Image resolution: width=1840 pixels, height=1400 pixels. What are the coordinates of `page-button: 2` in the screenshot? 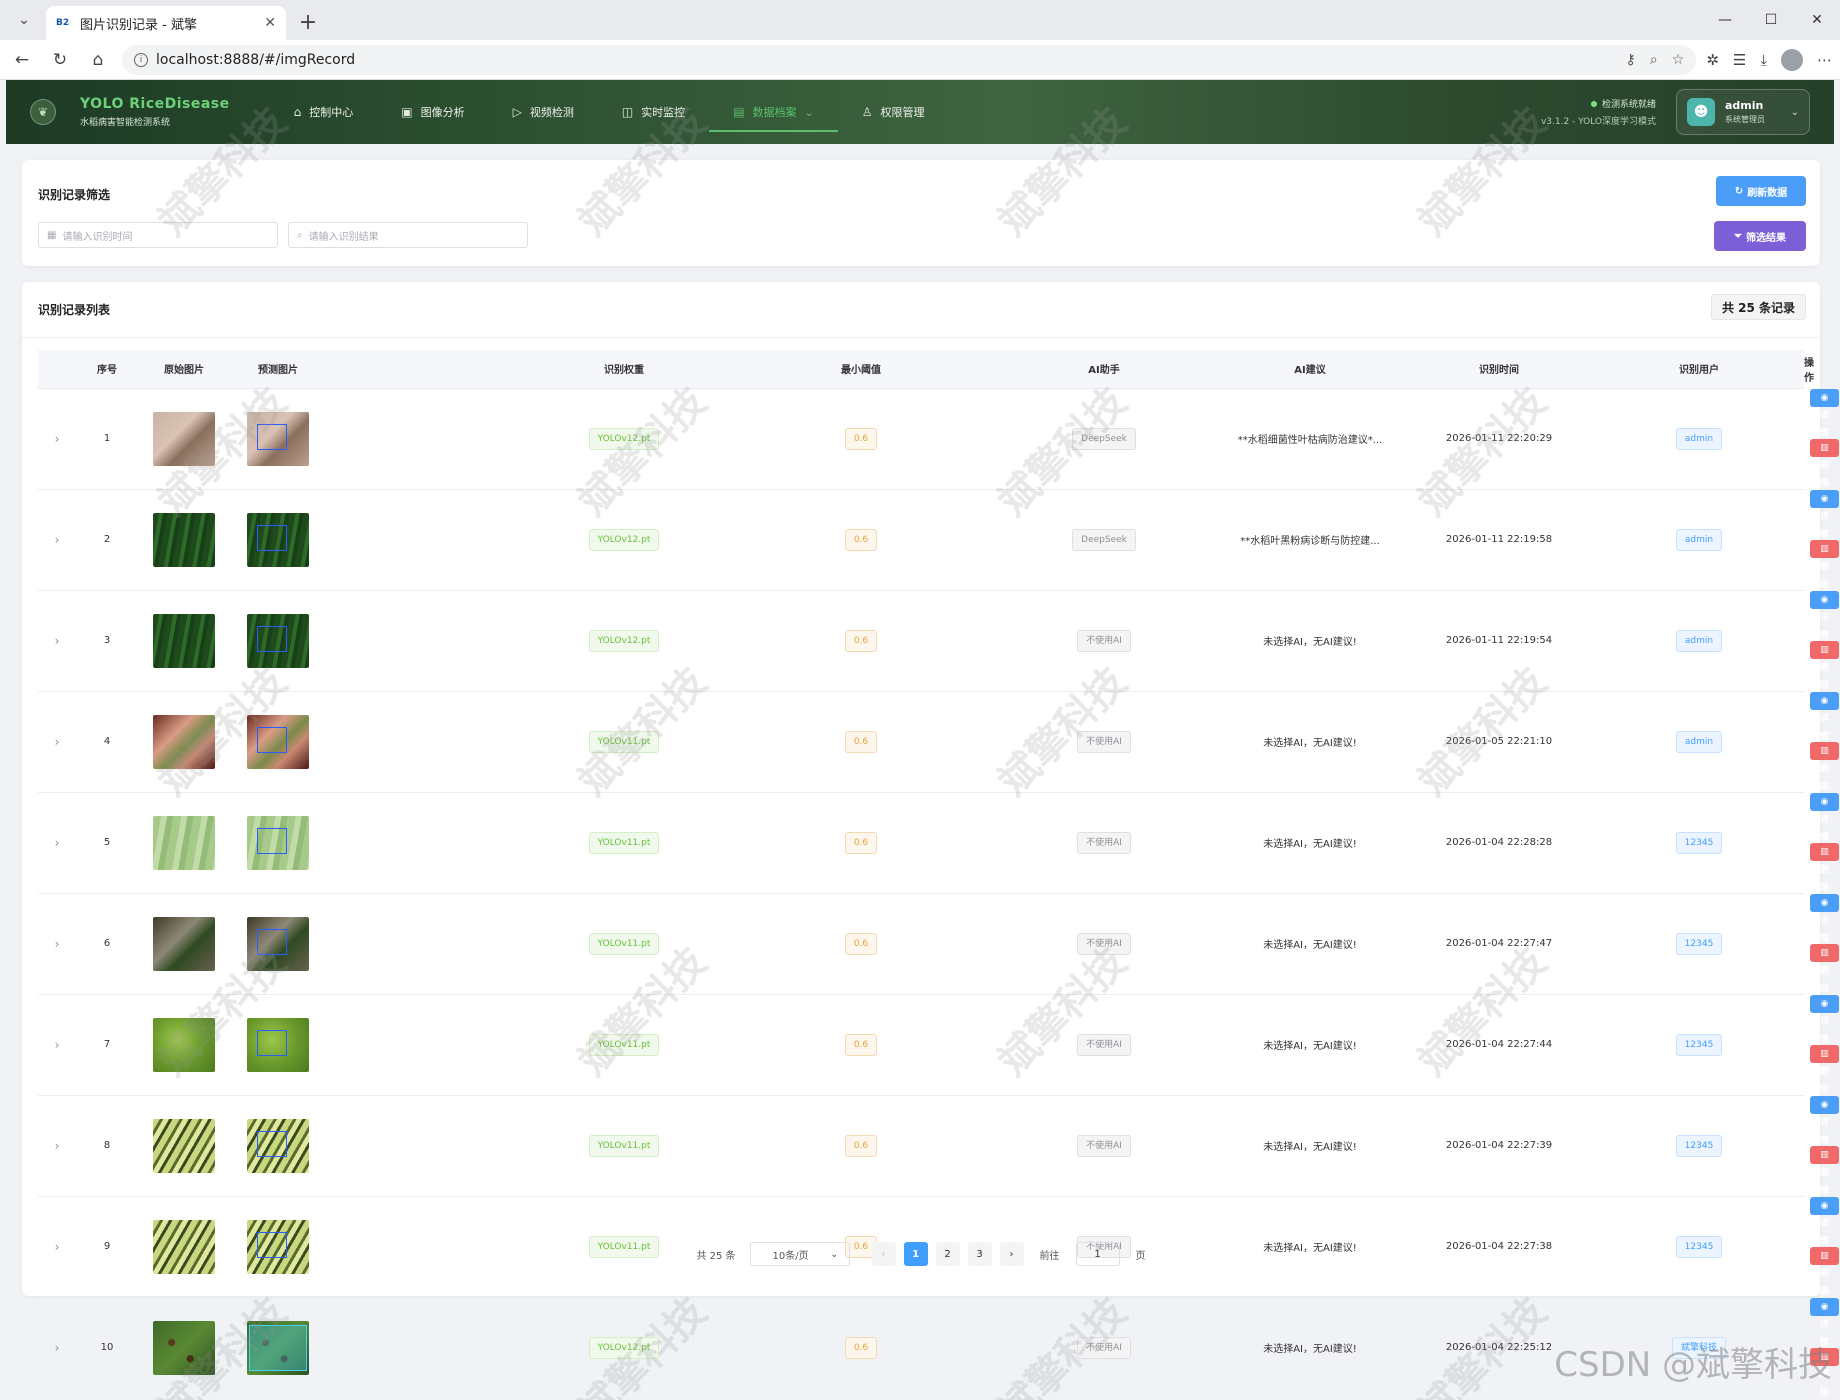 It's located at (947, 1254).